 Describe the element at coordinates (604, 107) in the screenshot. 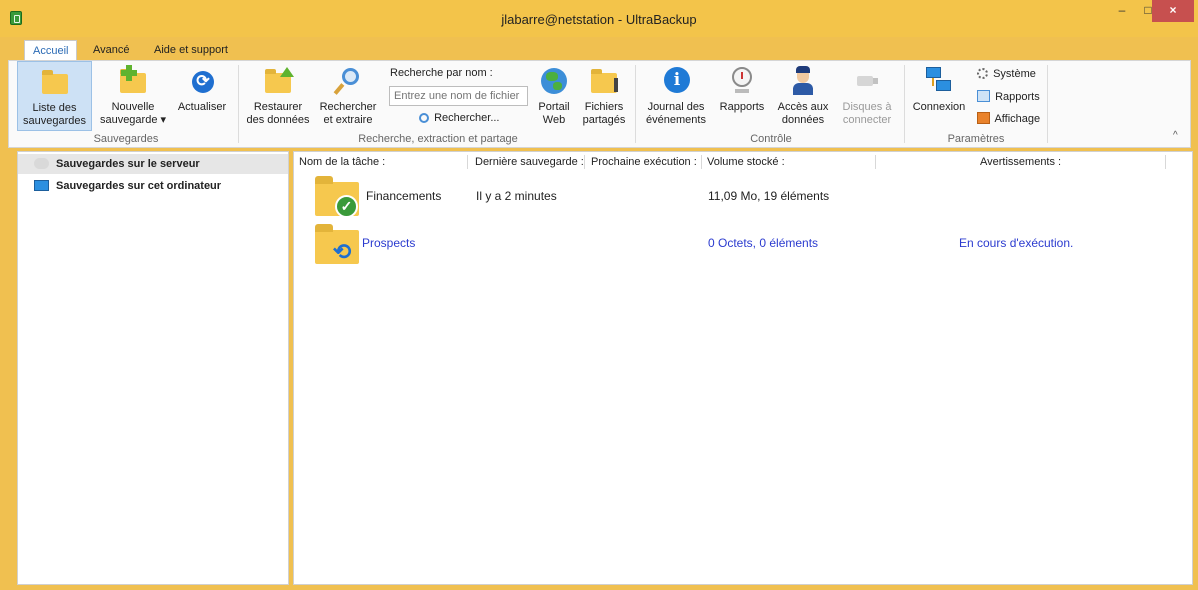

I see `fichiers-label-1: Fichiers` at that location.